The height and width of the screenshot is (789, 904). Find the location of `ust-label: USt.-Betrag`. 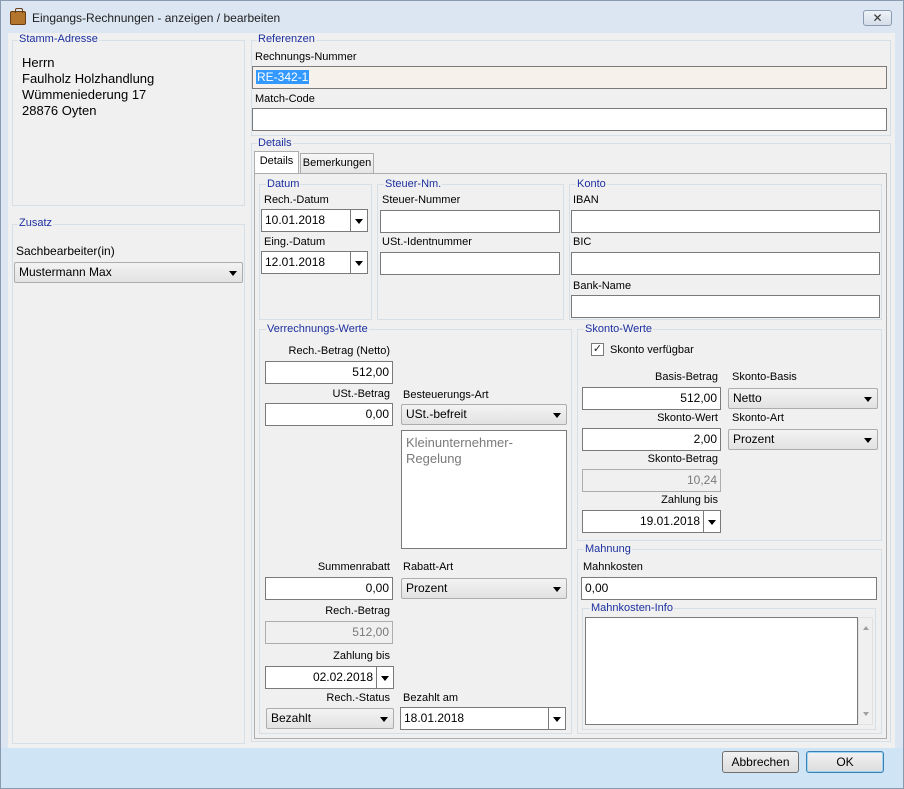

ust-label: USt.-Betrag is located at coordinates (361, 394).